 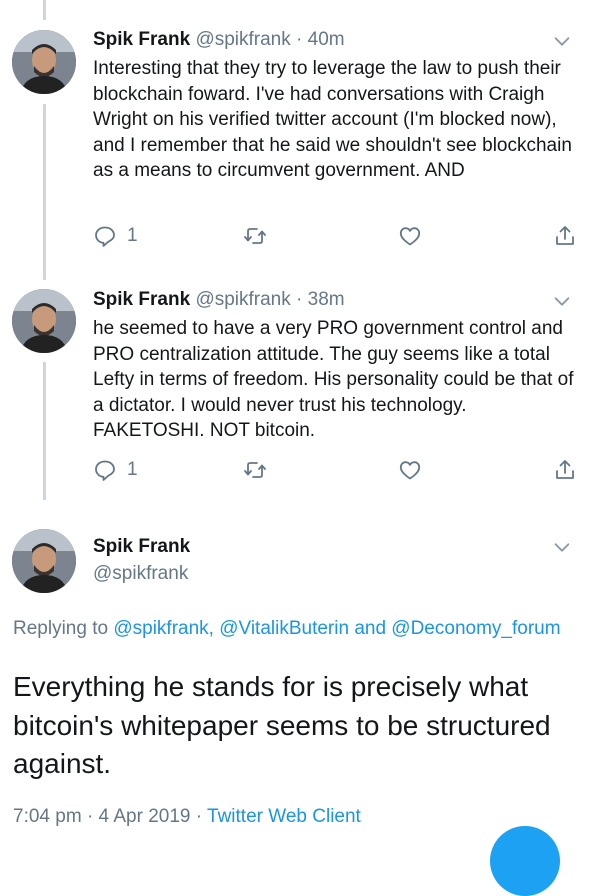 I want to click on tweet-header: Spik Frank @spikfrank · 40m, so click(x=219, y=40).